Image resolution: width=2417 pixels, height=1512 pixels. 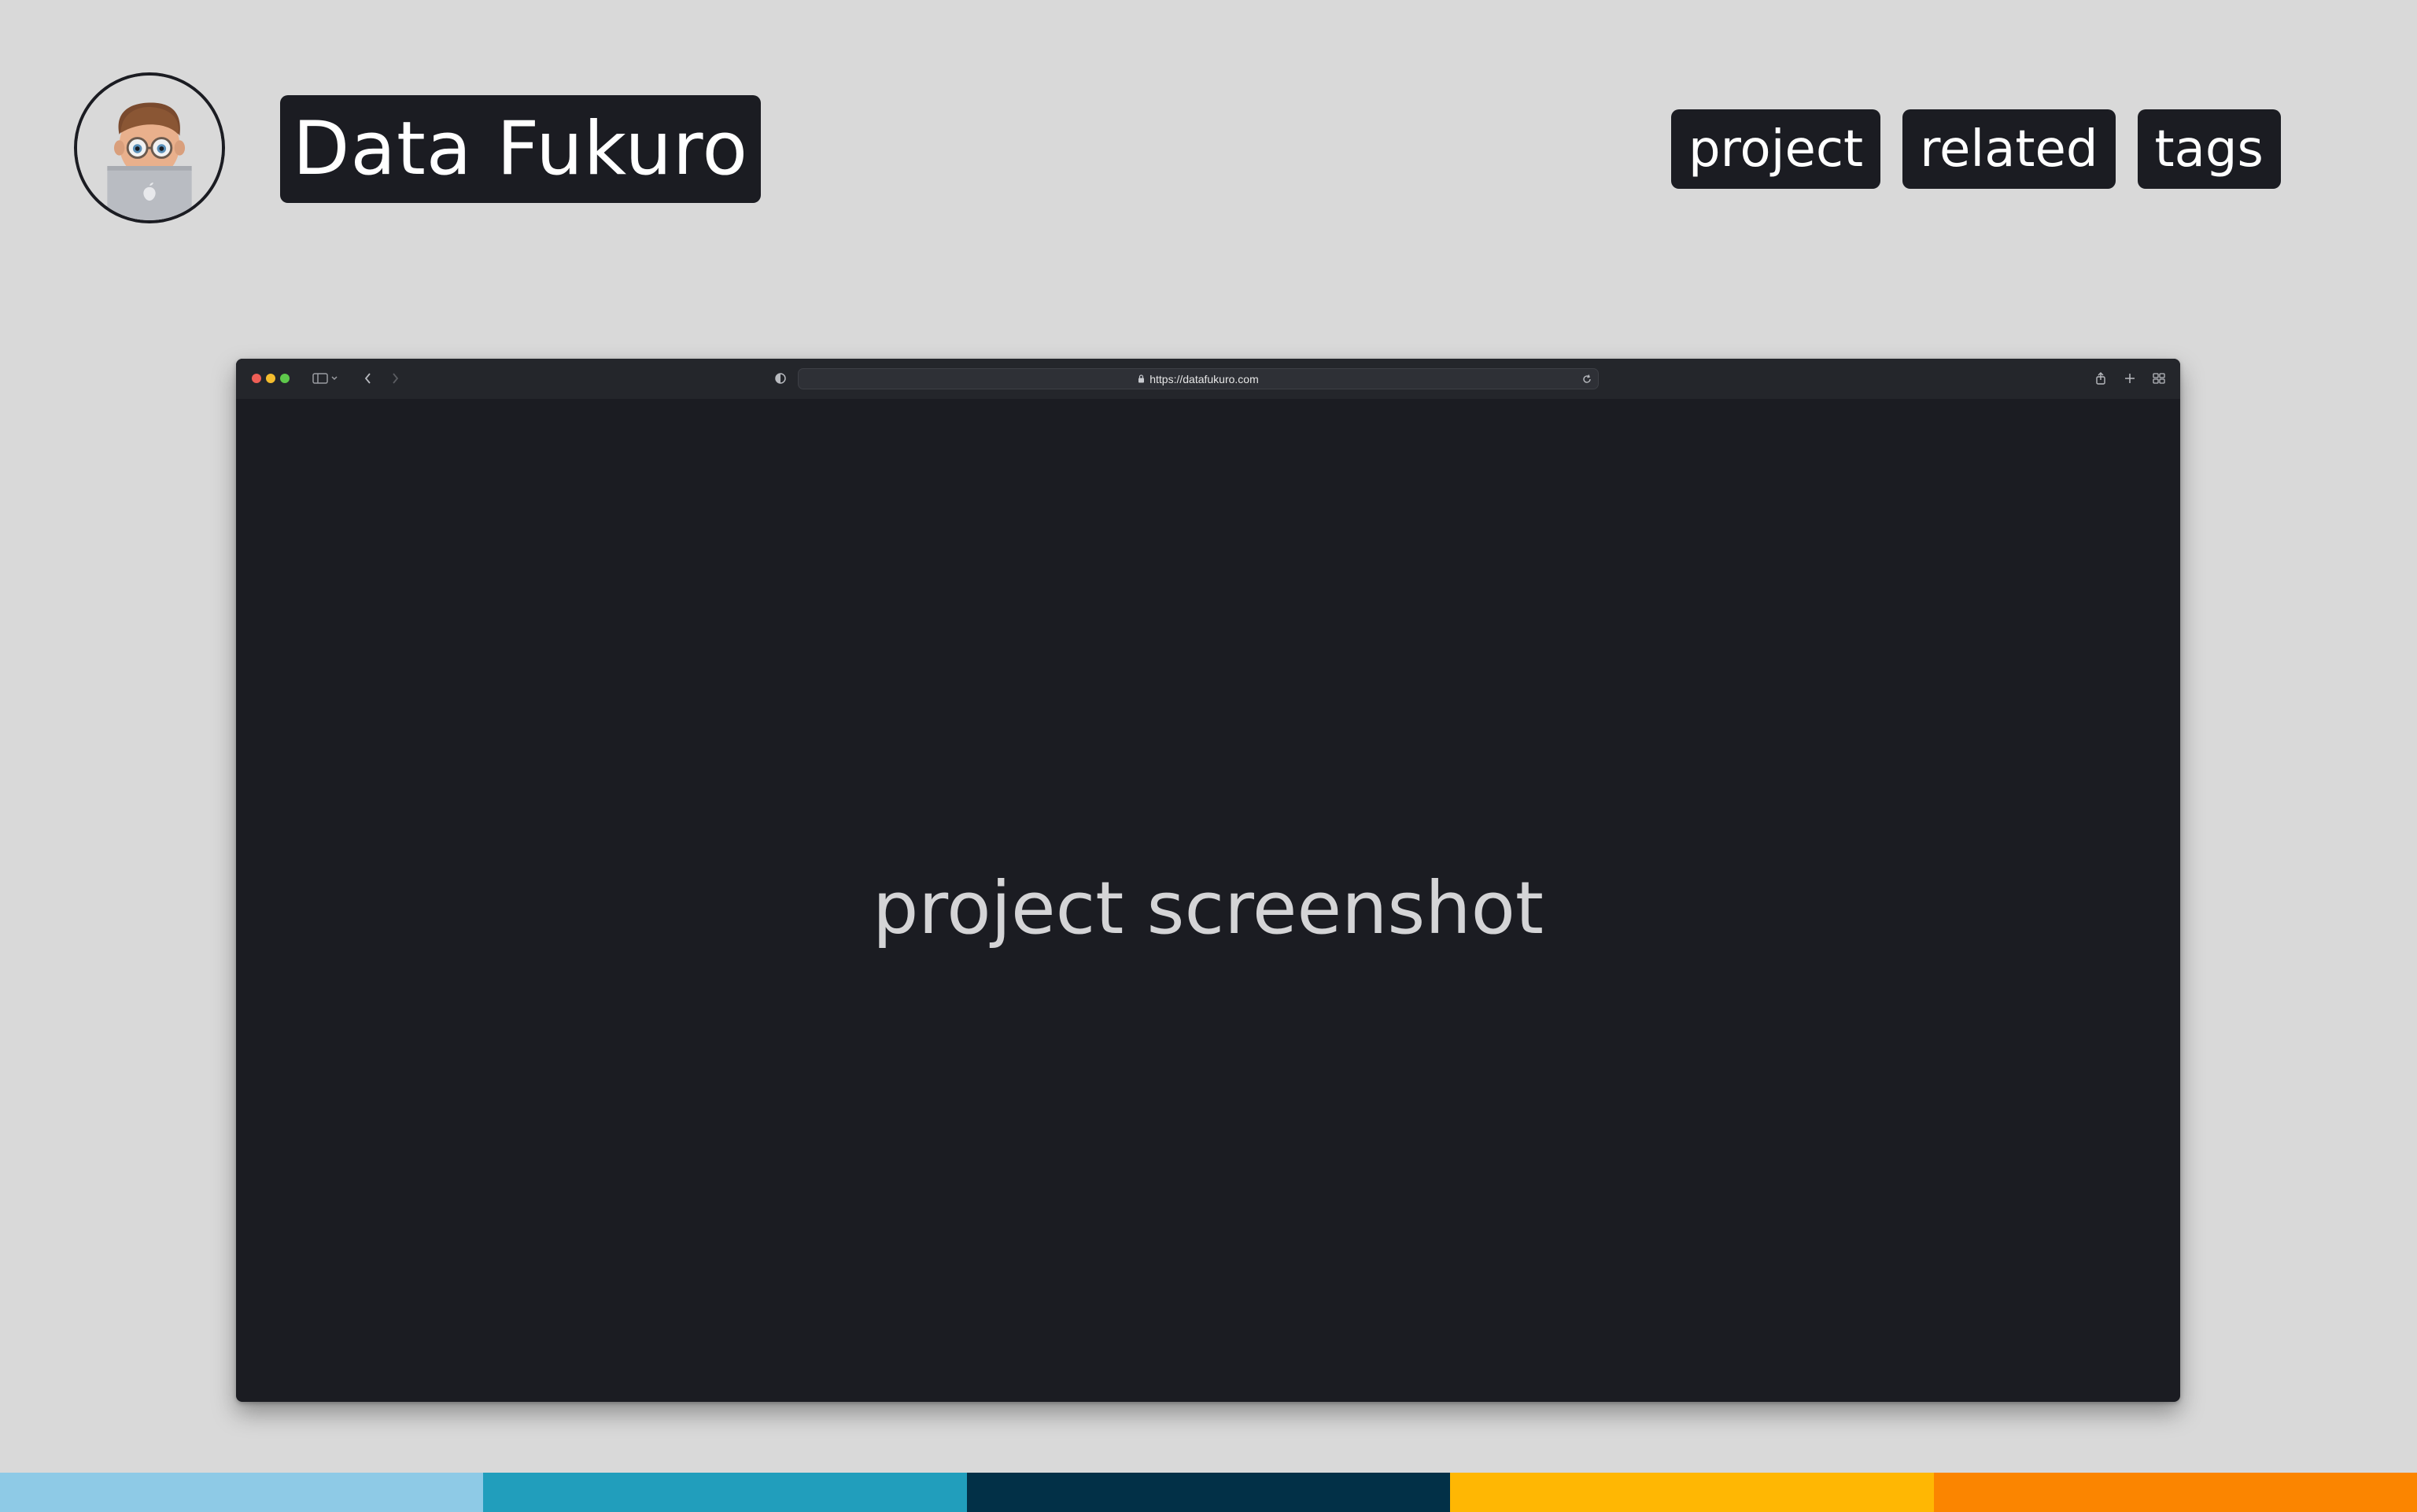 I want to click on forward-button, so click(x=395, y=378).